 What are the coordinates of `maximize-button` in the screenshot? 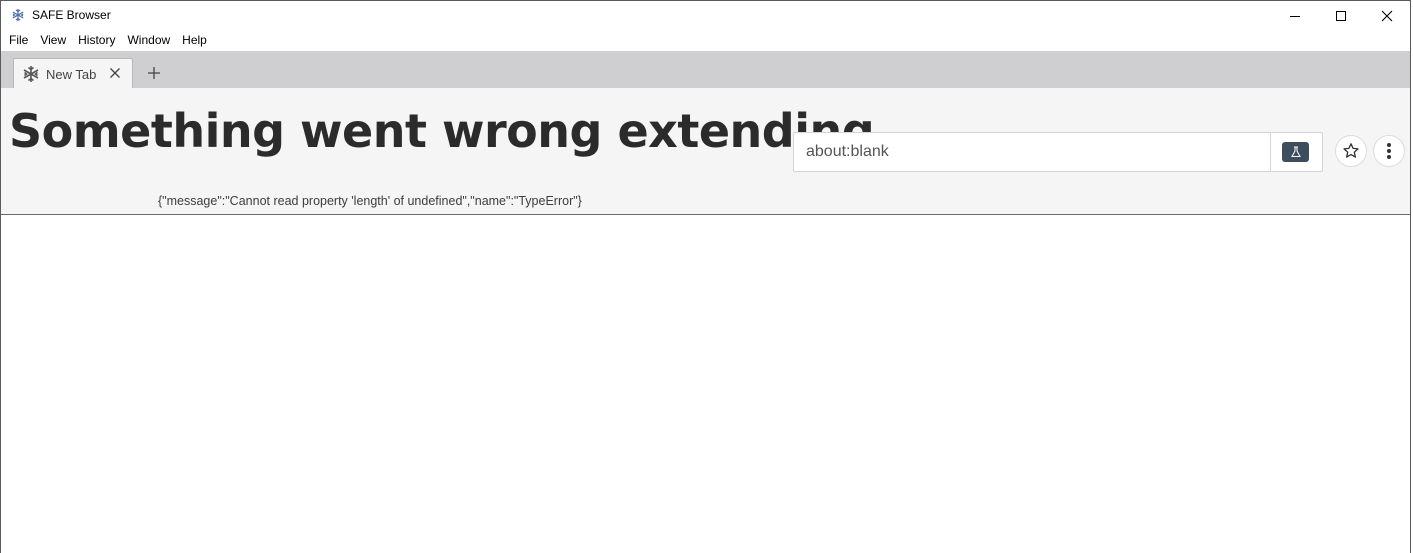 It's located at (1341, 15).